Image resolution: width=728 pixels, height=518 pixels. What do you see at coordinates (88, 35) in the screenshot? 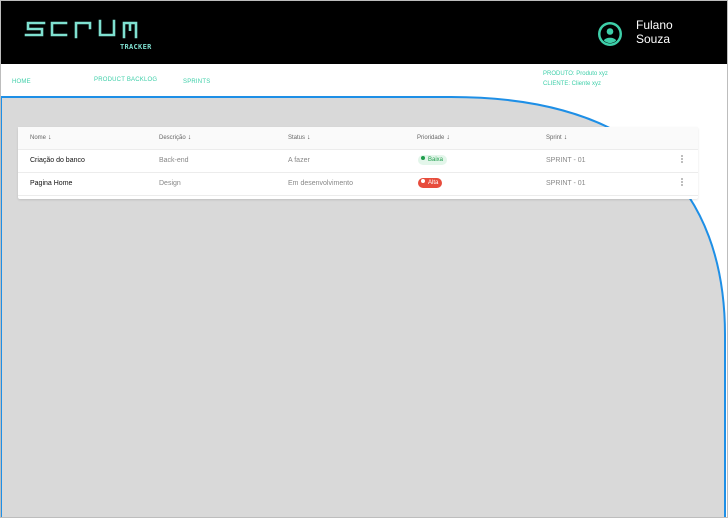
I see `logo-graphic: TRACKER` at bounding box center [88, 35].